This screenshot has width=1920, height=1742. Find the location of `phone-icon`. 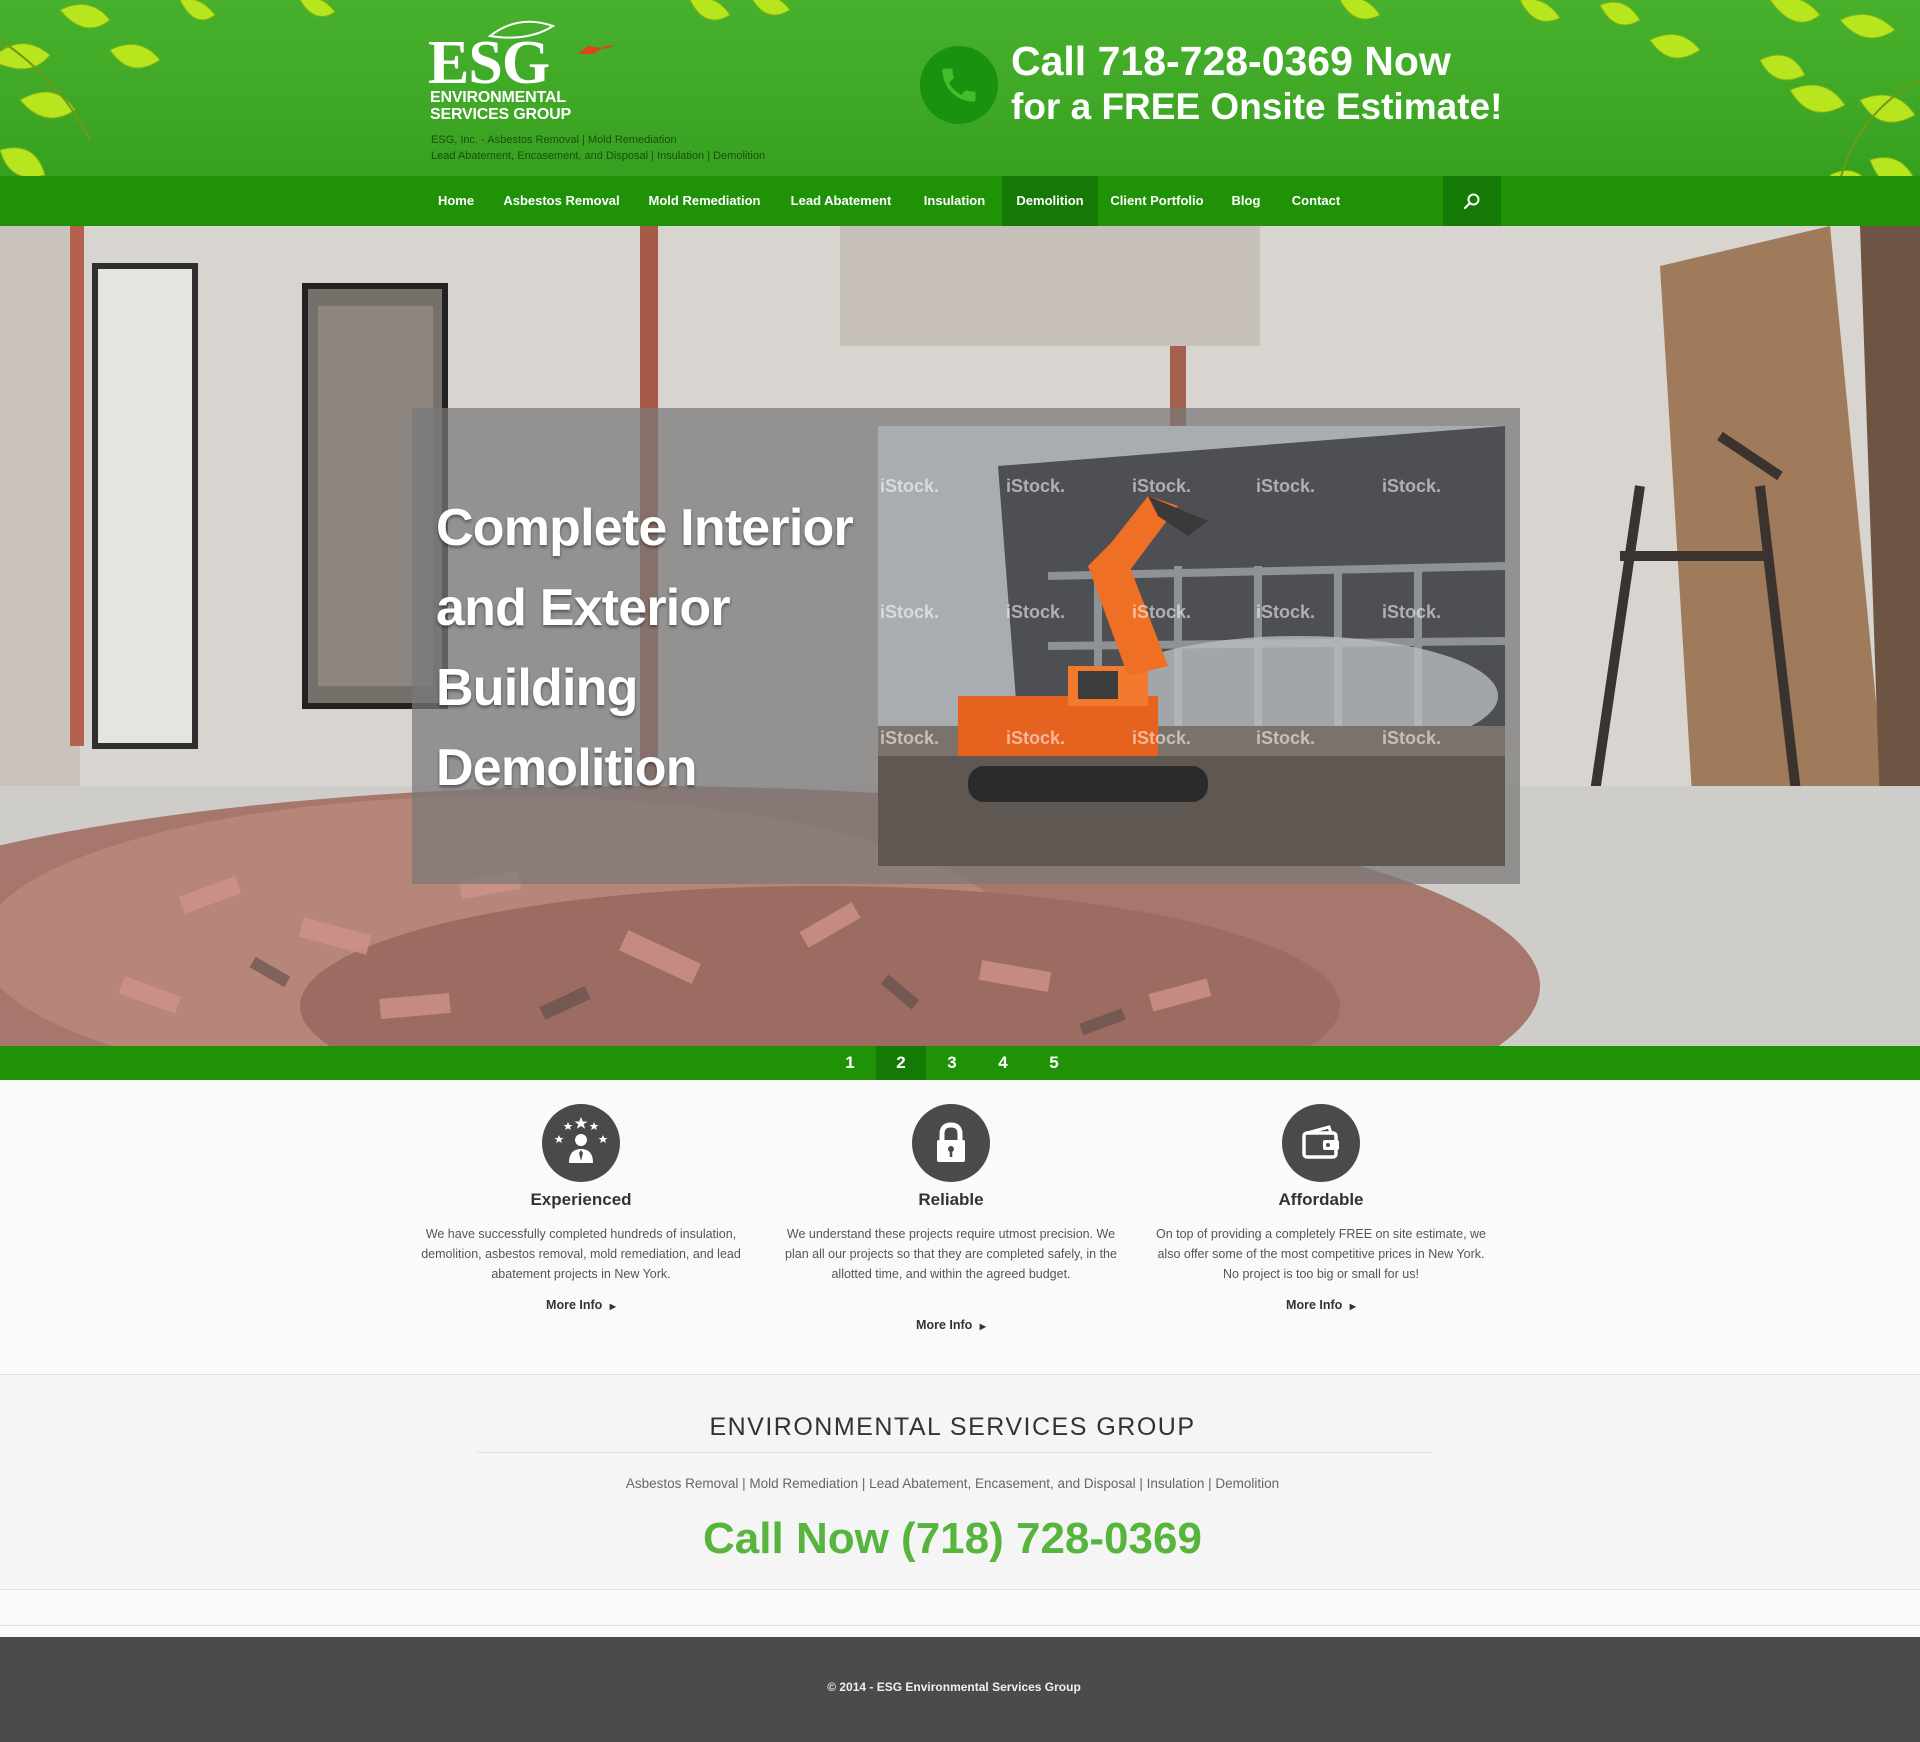

phone-icon is located at coordinates (959, 85).